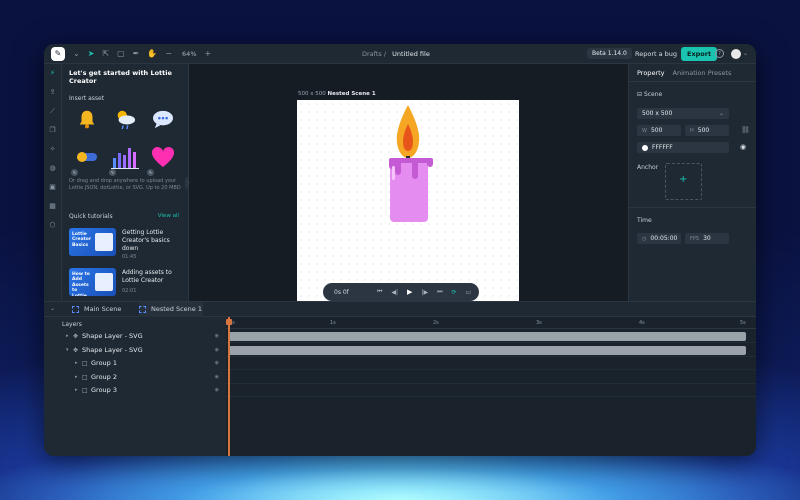 The height and width of the screenshot is (500, 800). What do you see at coordinates (394, 292) in the screenshot?
I see `step-back-icon: ◀|` at bounding box center [394, 292].